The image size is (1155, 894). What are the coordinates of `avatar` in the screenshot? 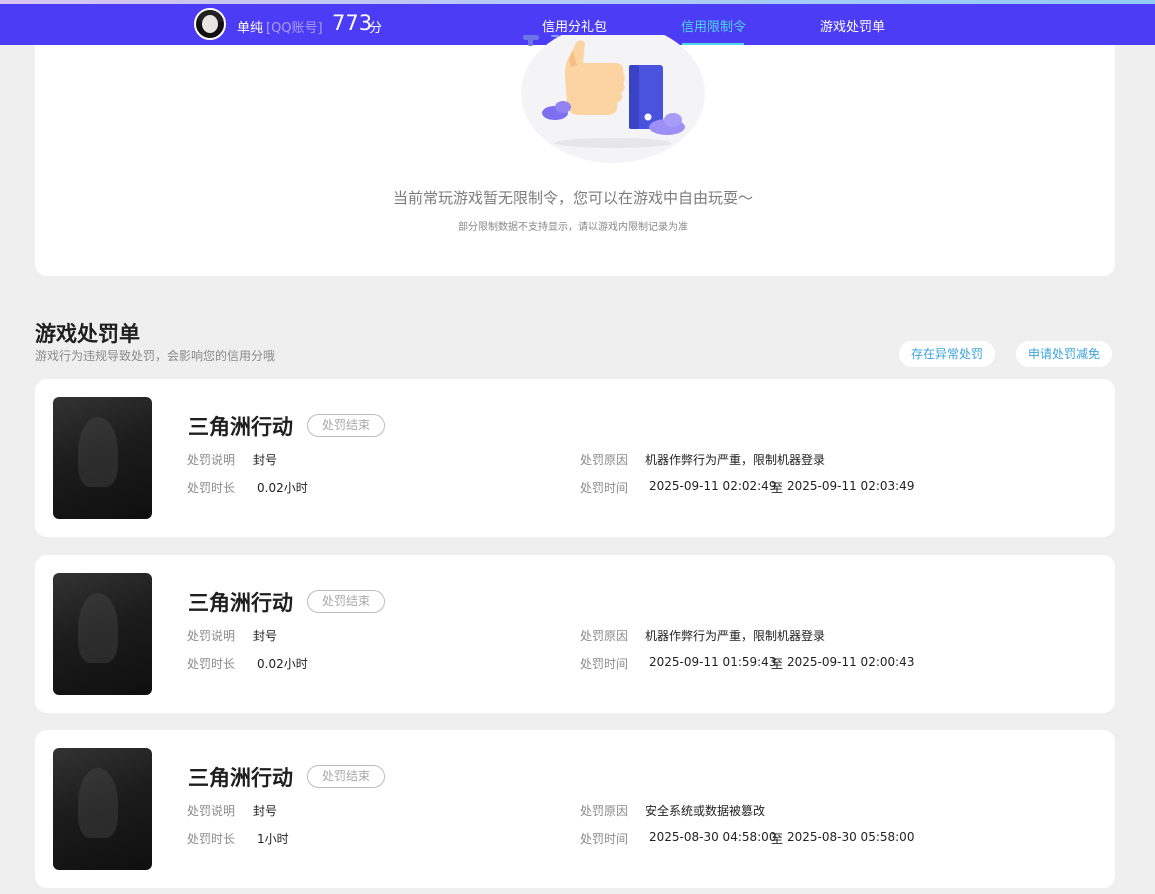 It's located at (210, 24).